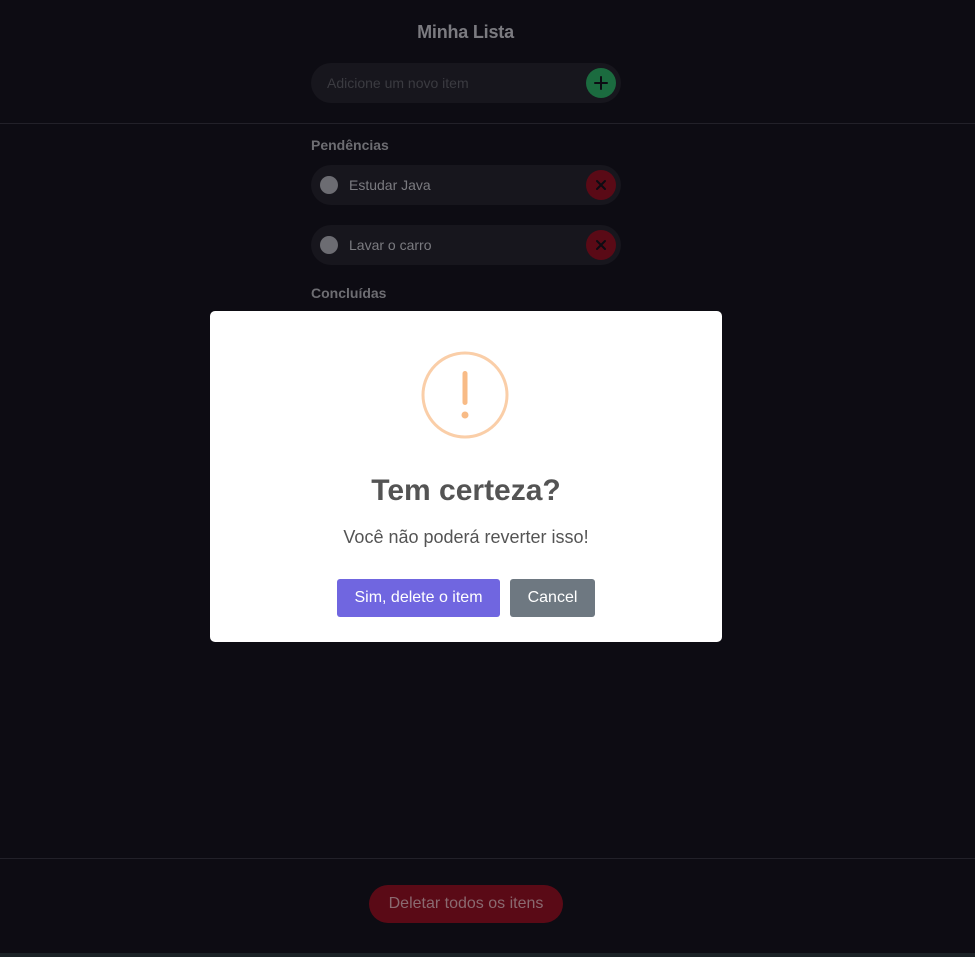 The image size is (975, 957). I want to click on footer-divider, so click(487, 858).